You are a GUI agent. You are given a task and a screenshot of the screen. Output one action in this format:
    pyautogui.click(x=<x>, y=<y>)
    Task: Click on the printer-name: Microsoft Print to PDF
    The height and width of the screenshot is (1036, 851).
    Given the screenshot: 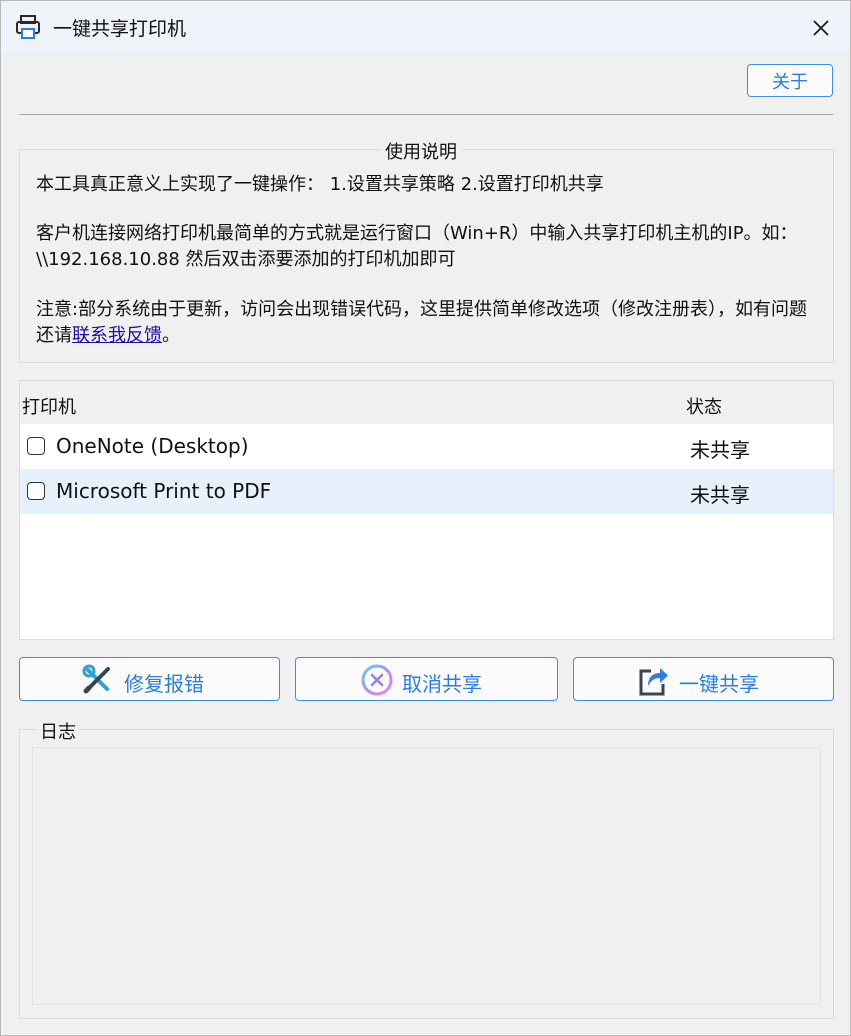 What is the action you would take?
    pyautogui.click(x=164, y=491)
    